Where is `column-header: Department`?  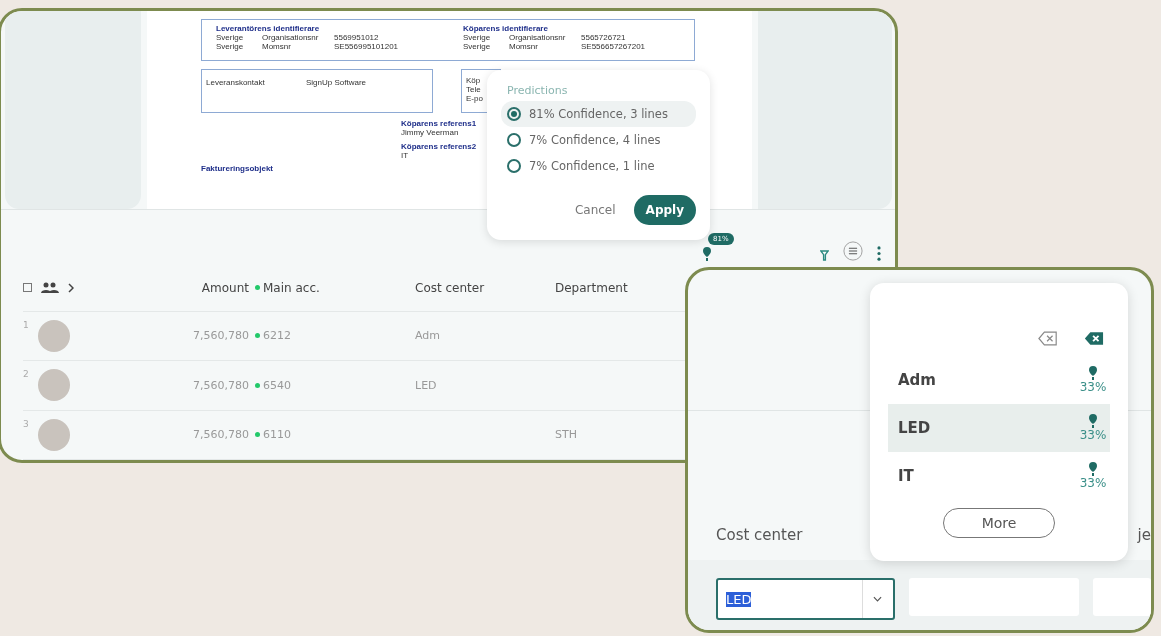
column-header: Department is located at coordinates (591, 287).